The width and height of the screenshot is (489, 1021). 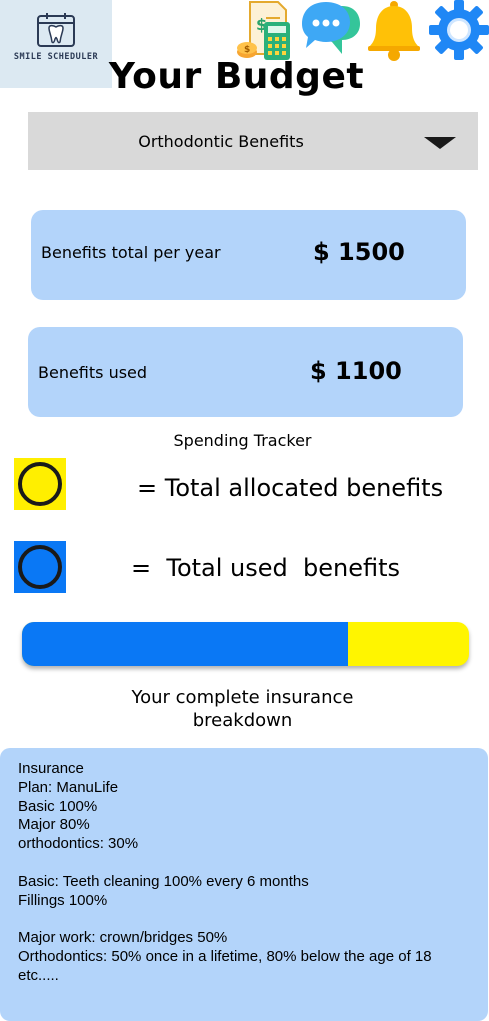 What do you see at coordinates (242, 440) in the screenshot?
I see `spending-tracker-title: Spending Tracker` at bounding box center [242, 440].